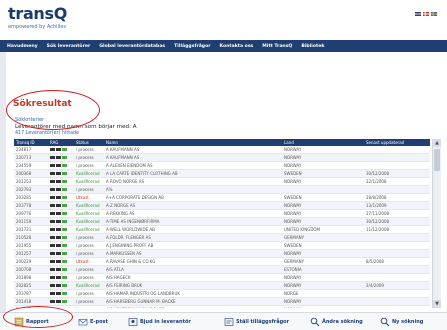  Describe the element at coordinates (418, 14) in the screenshot. I see `flag-uk-icon` at that location.